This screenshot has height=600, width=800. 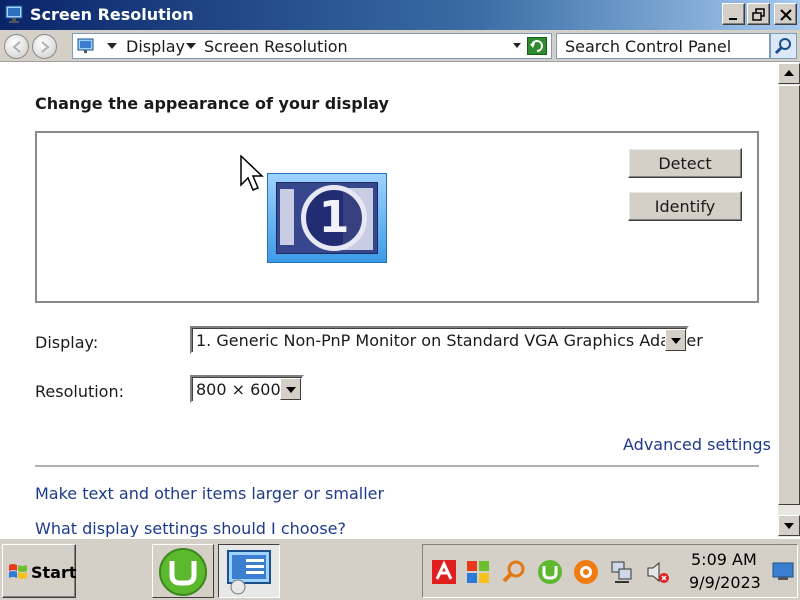 What do you see at coordinates (444, 572) in the screenshot?
I see `avira-icon` at bounding box center [444, 572].